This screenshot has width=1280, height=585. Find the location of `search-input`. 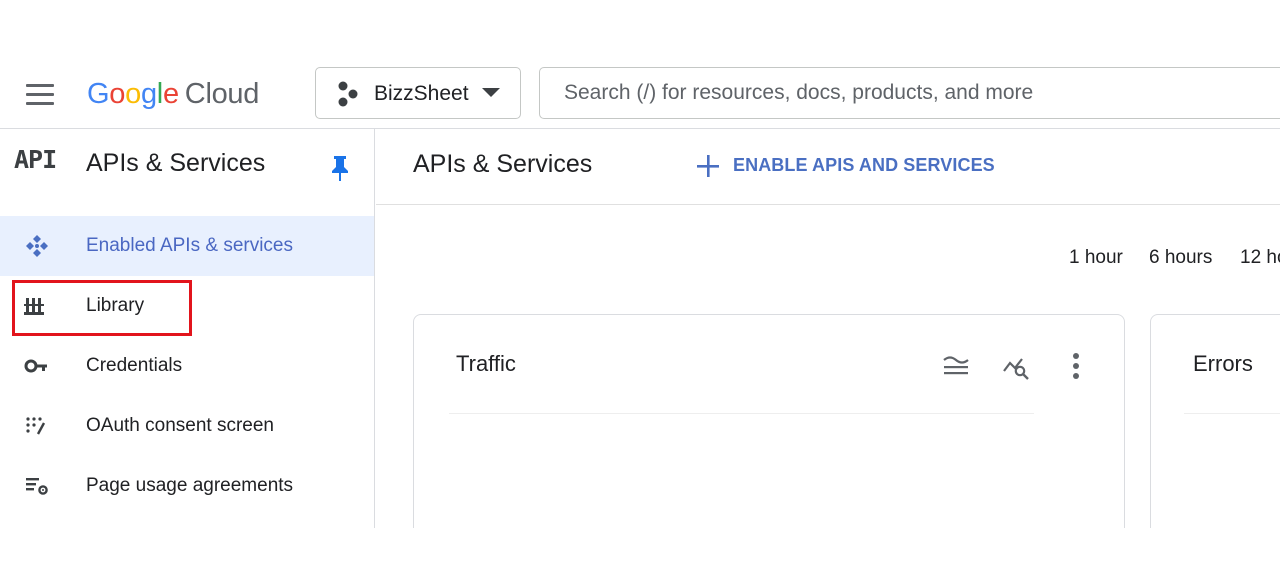

search-input is located at coordinates (910, 93).